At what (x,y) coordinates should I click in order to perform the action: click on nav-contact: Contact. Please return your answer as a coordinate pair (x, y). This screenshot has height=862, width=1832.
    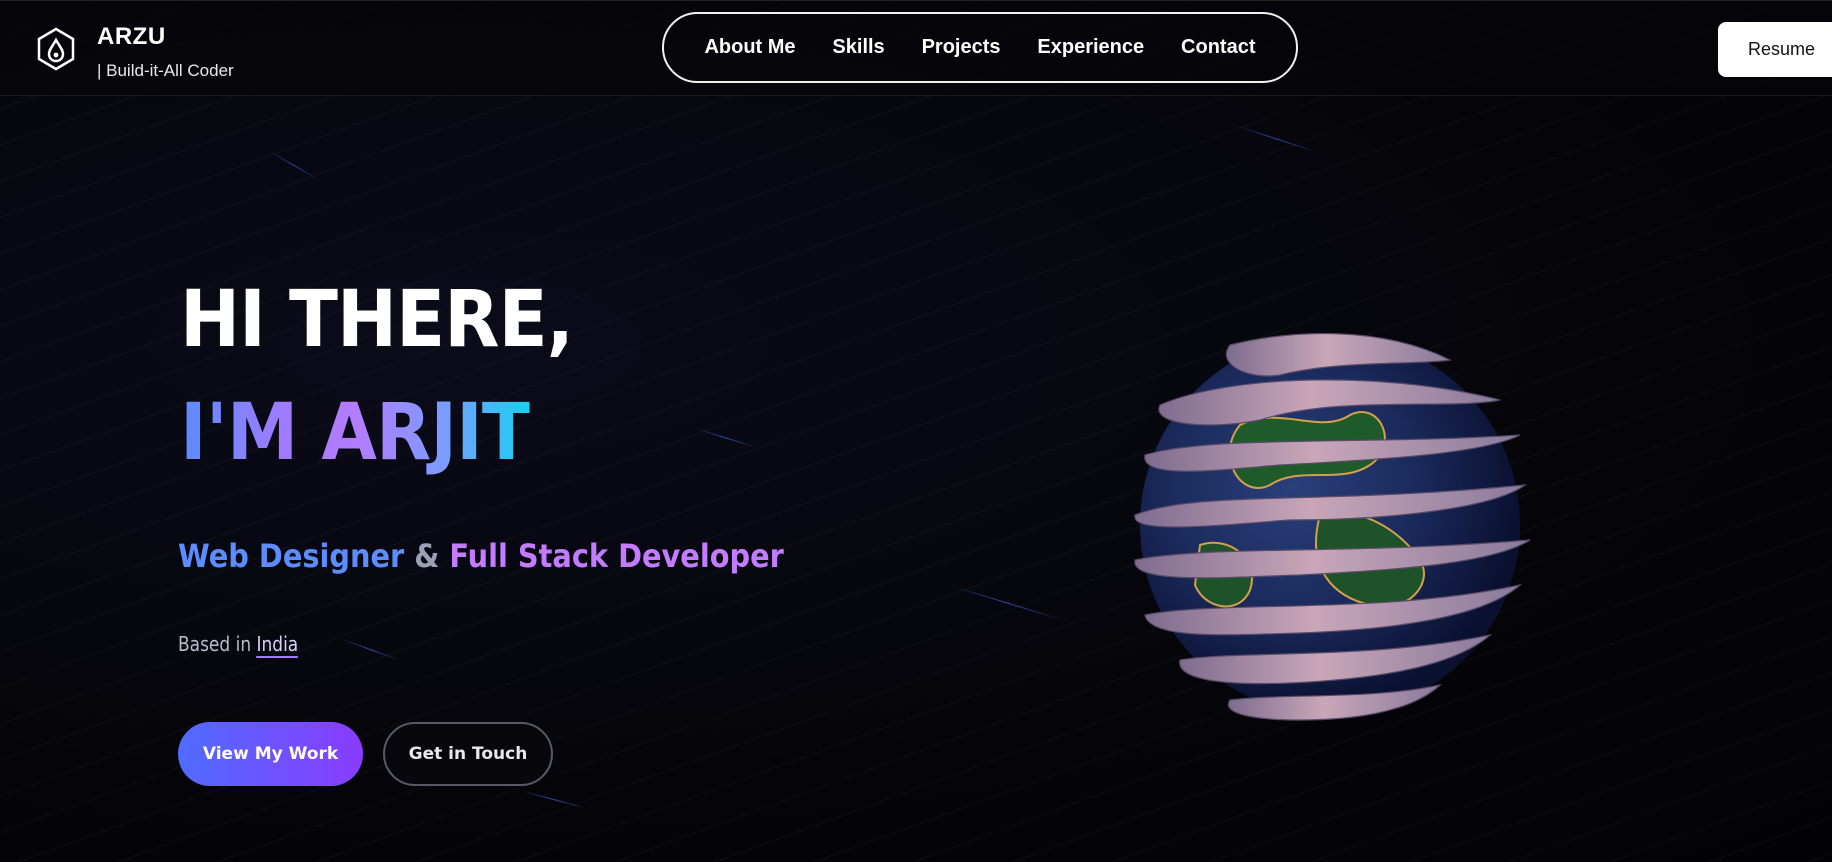
    Looking at the image, I should click on (1218, 47).